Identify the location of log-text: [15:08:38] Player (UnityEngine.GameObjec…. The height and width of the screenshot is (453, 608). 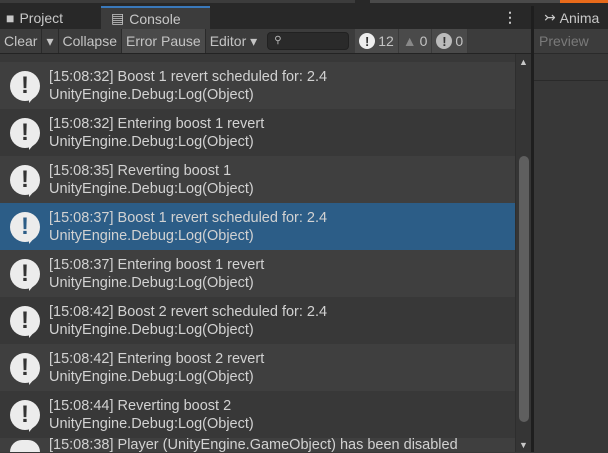
(253, 445).